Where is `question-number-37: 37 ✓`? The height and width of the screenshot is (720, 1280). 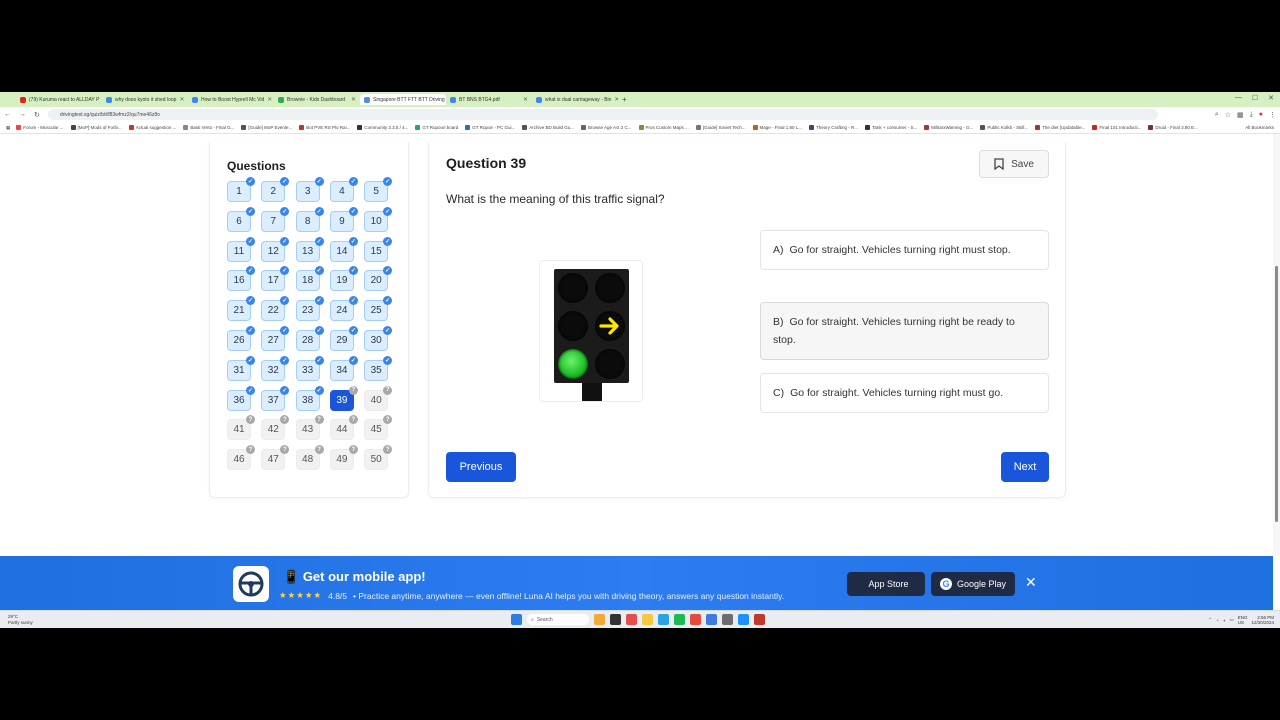
question-number-37: 37 ✓ is located at coordinates (275, 398).